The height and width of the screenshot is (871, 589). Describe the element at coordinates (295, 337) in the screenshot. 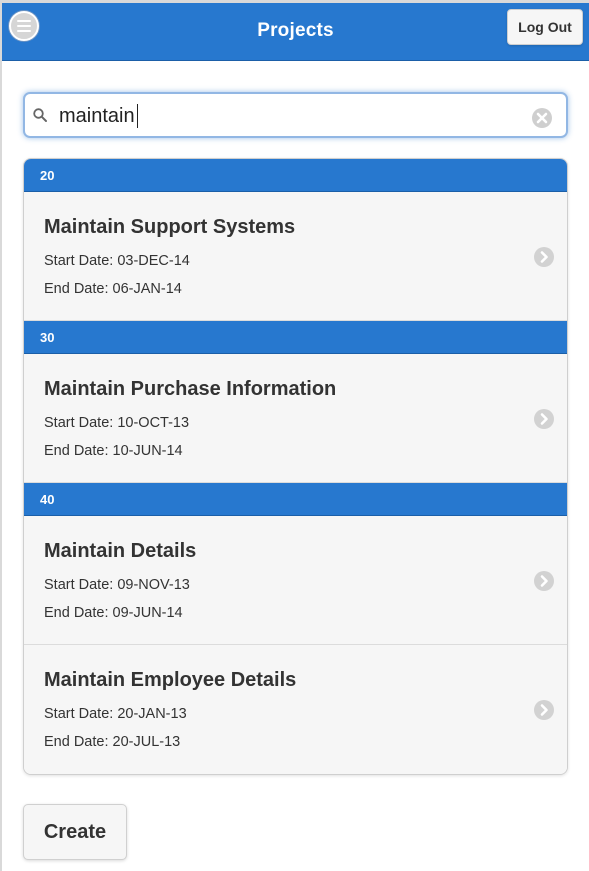

I see `list-divider: 30` at that location.